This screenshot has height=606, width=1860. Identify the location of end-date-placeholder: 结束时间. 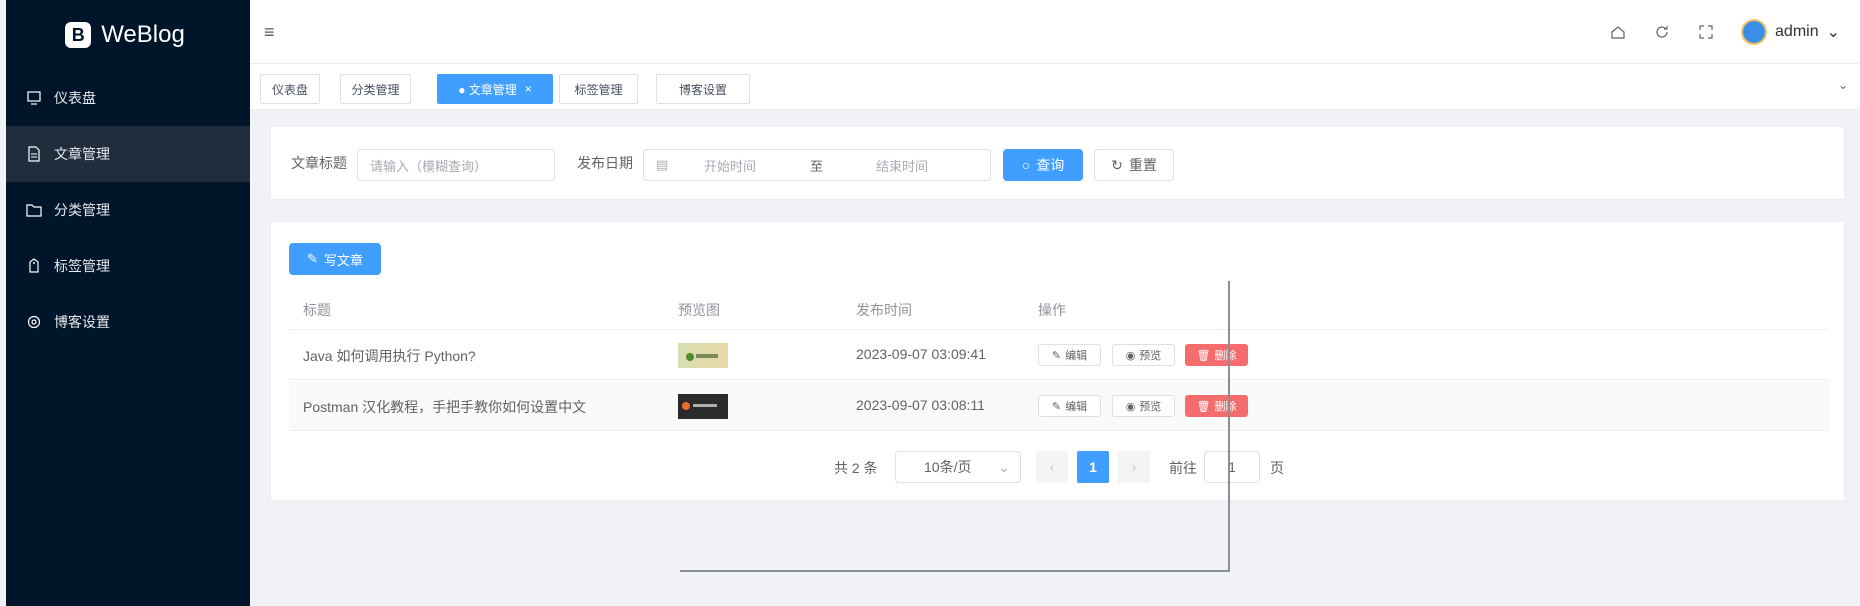
(902, 166).